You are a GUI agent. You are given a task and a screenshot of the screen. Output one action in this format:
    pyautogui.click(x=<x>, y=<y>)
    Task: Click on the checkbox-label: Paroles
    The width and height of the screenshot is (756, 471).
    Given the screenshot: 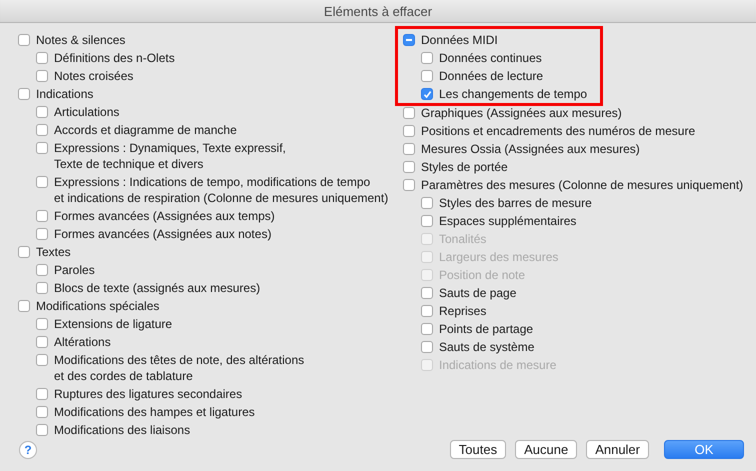 What is the action you would take?
    pyautogui.click(x=74, y=270)
    